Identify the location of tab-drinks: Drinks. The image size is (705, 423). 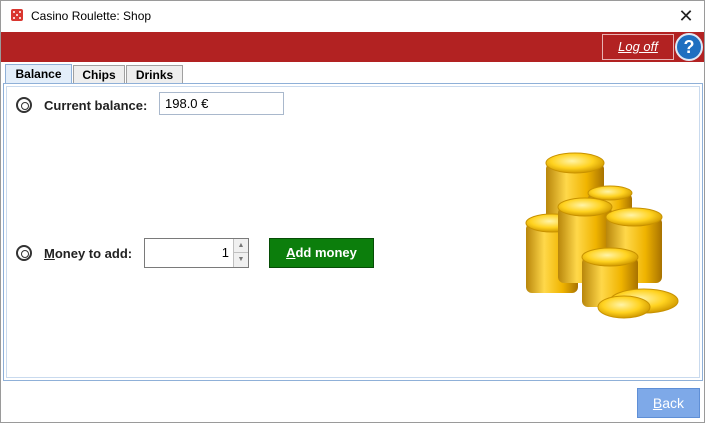
(154, 74).